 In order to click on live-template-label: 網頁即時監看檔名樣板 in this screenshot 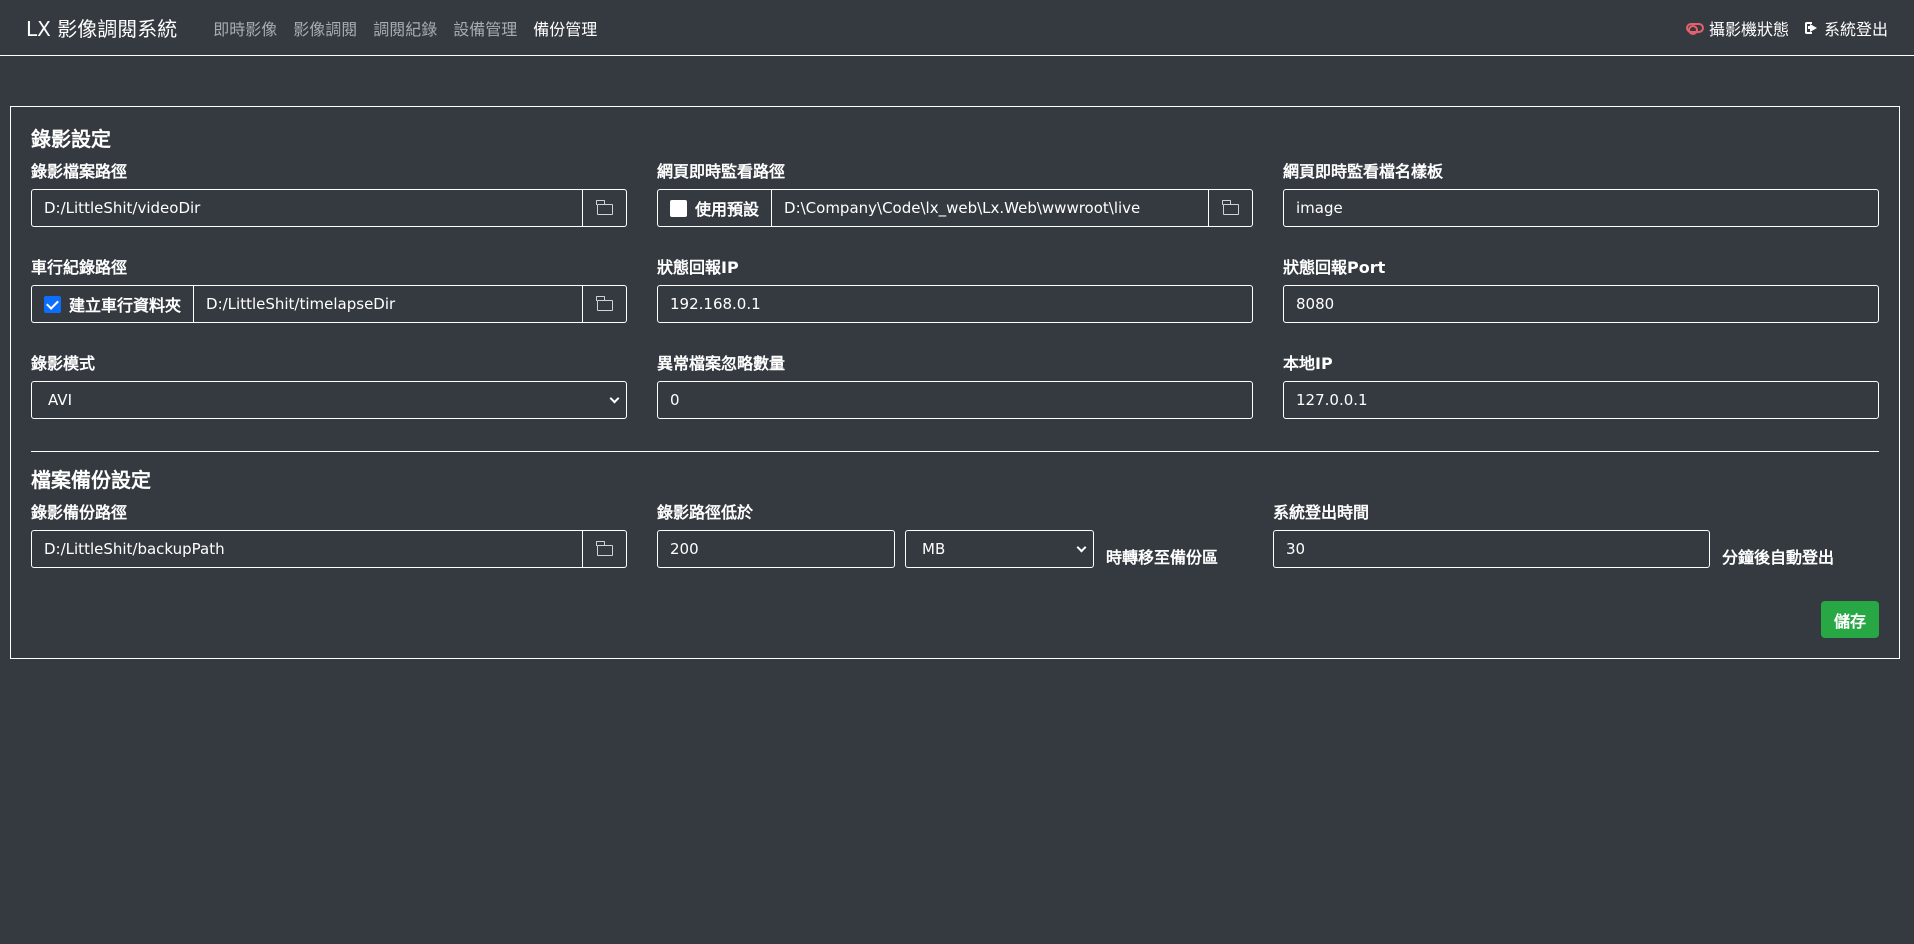, I will do `click(1363, 171)`.